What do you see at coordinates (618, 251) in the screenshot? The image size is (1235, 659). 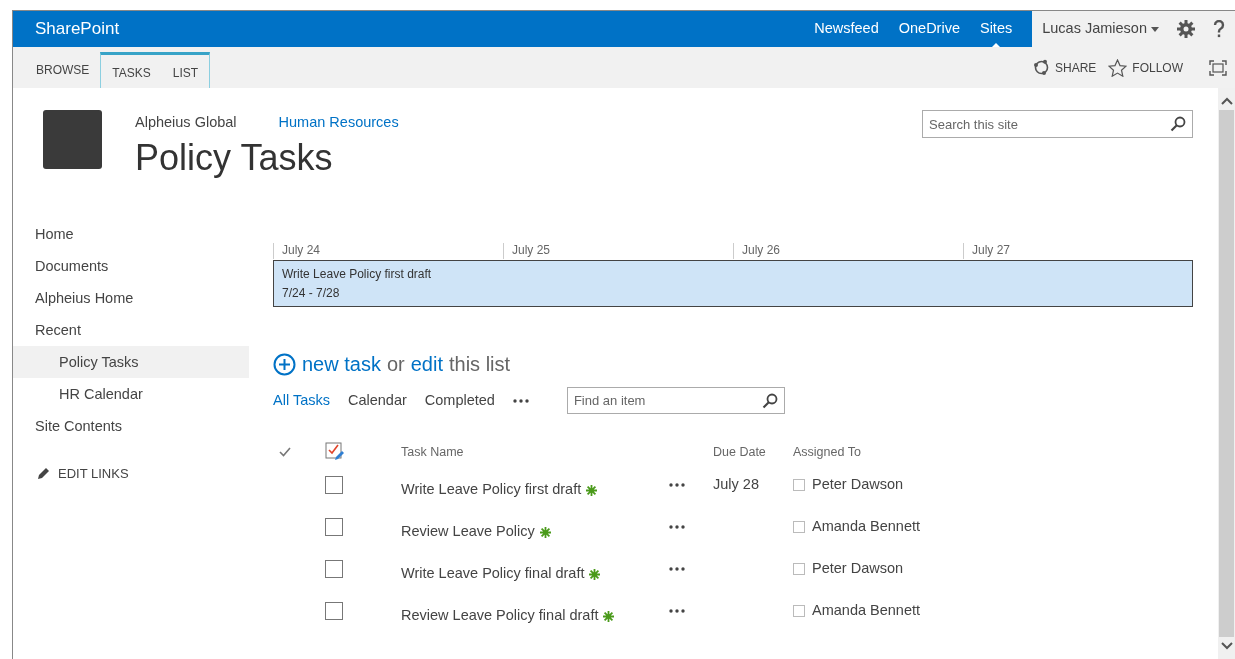 I see `timeline-date: July 25` at bounding box center [618, 251].